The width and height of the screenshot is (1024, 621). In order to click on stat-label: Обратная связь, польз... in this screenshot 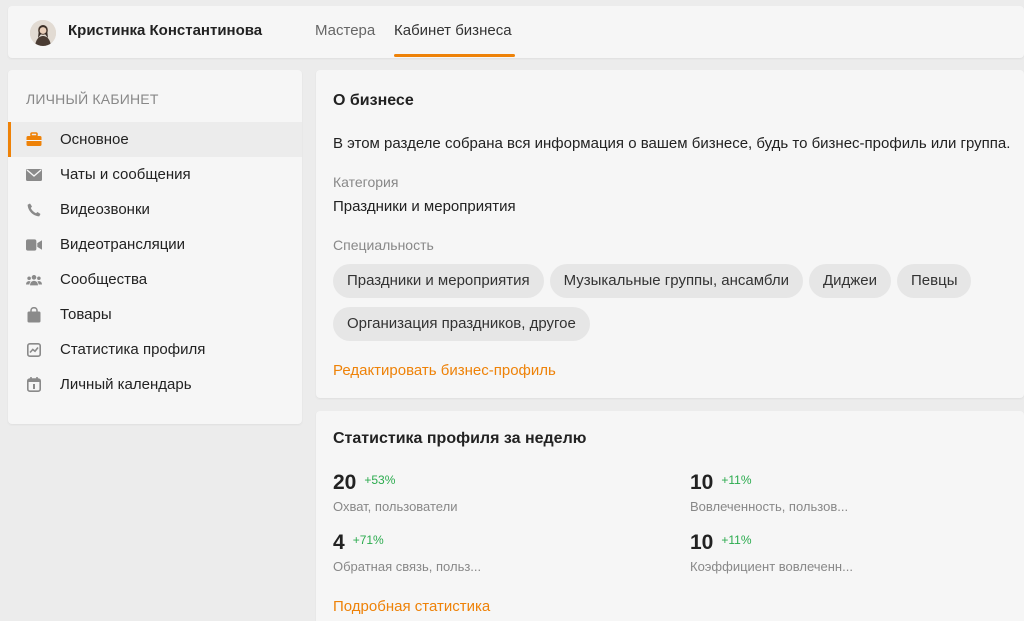, I will do `click(407, 566)`.